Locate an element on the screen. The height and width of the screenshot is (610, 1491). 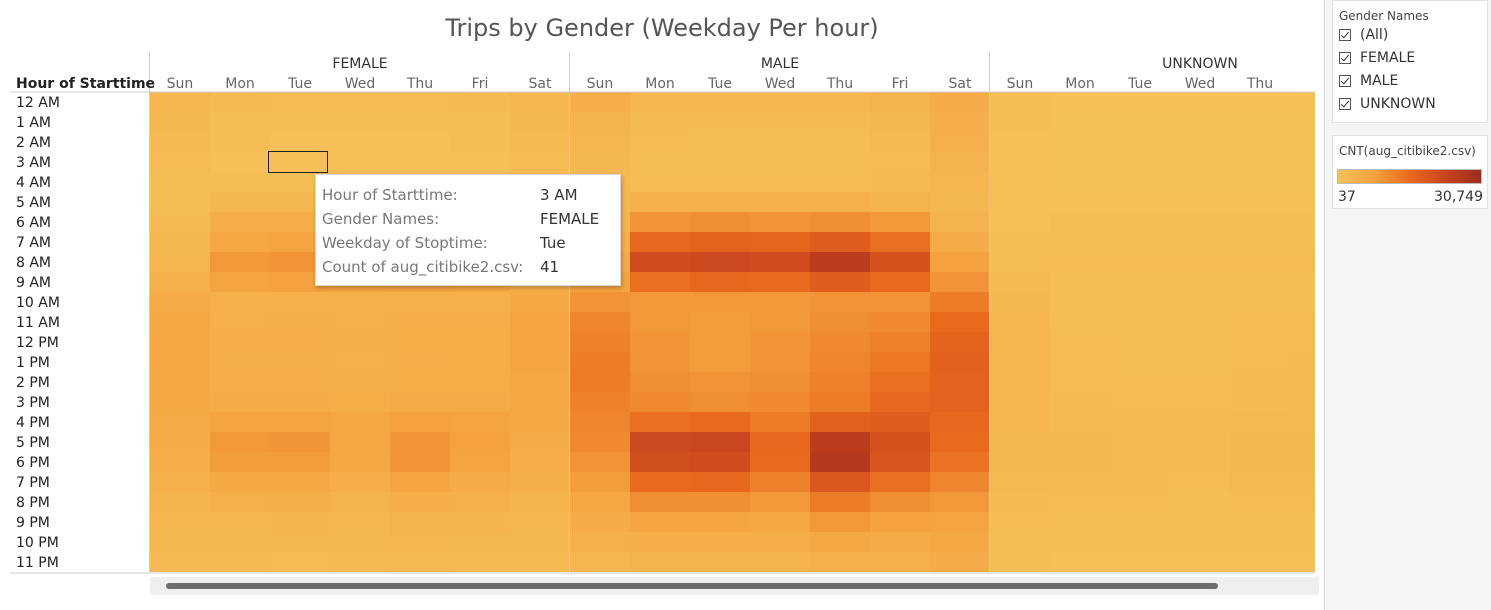
day-label: Fri is located at coordinates (900, 84).